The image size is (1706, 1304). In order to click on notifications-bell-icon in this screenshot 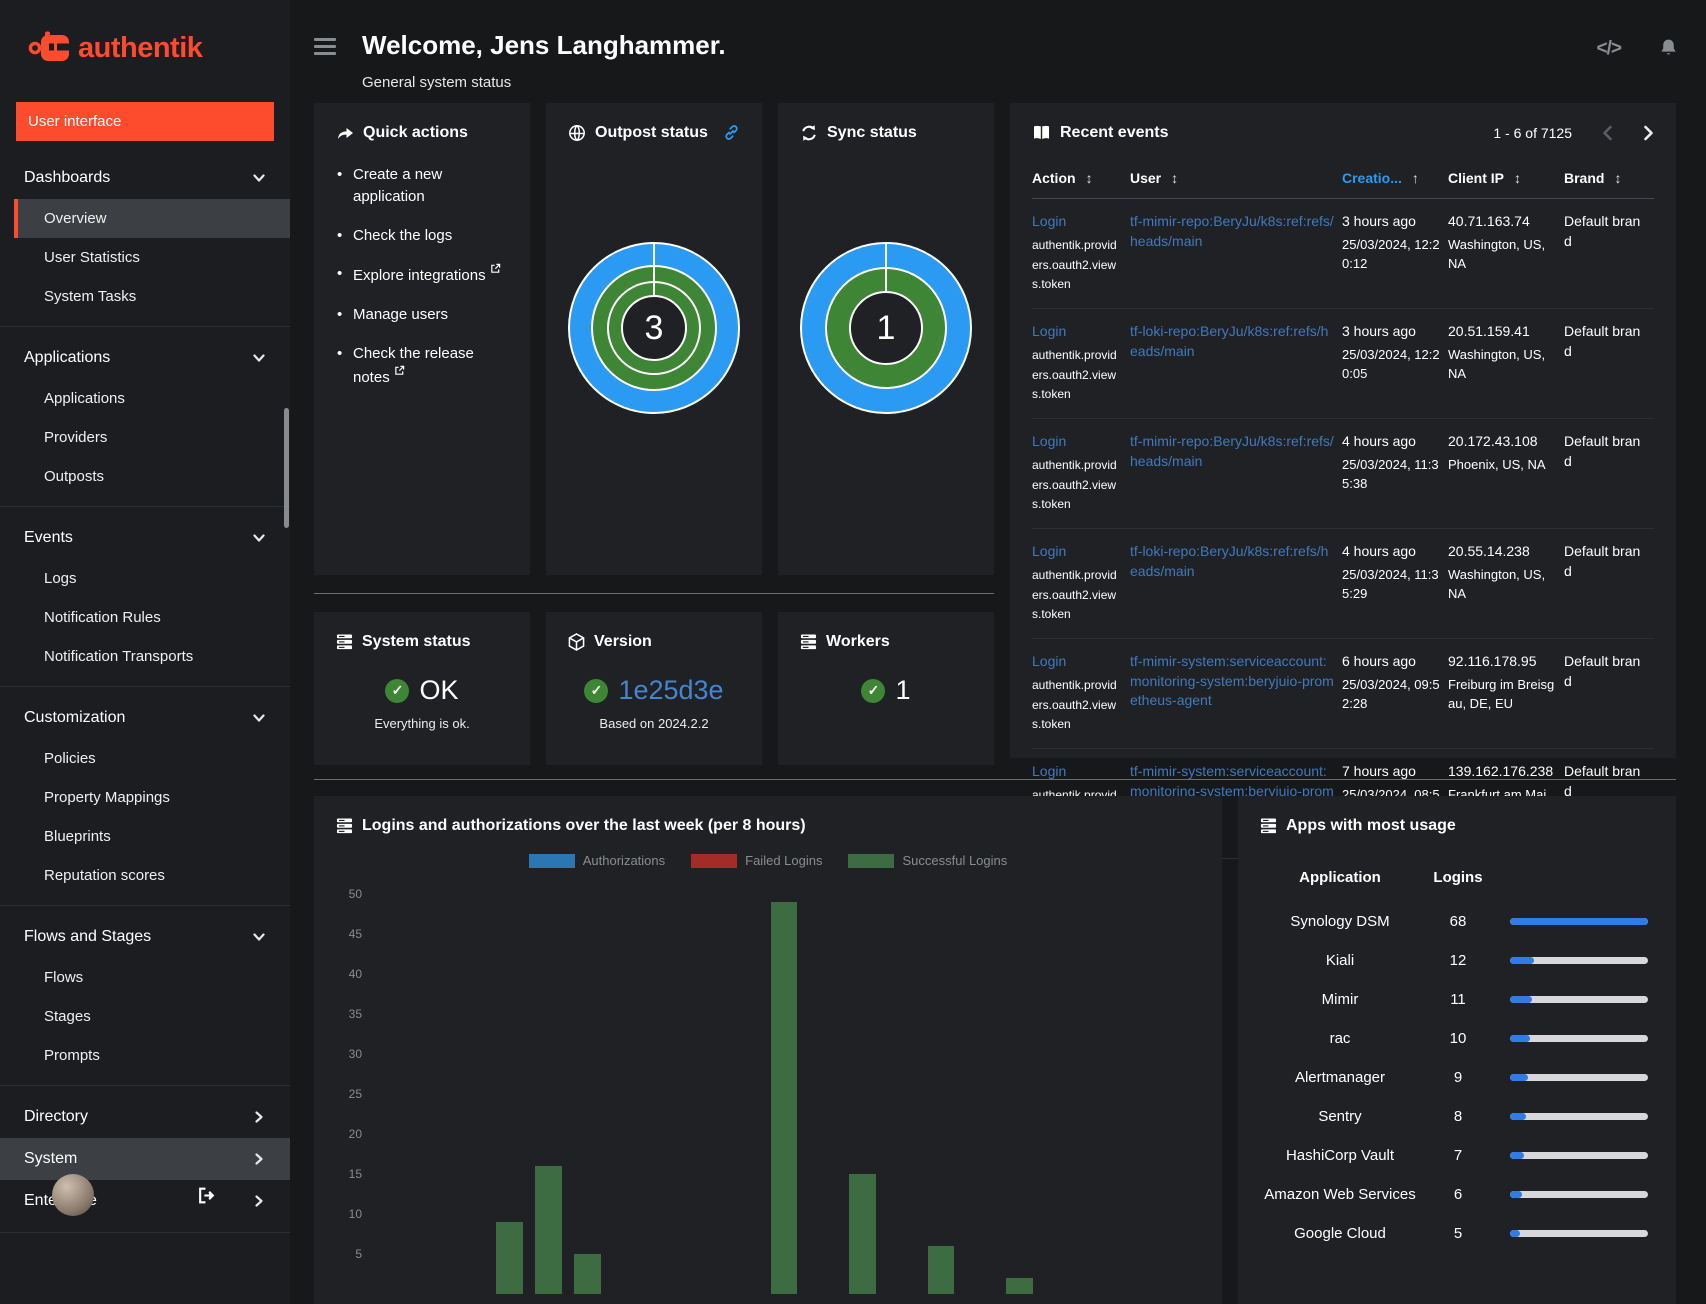, I will do `click(1668, 48)`.